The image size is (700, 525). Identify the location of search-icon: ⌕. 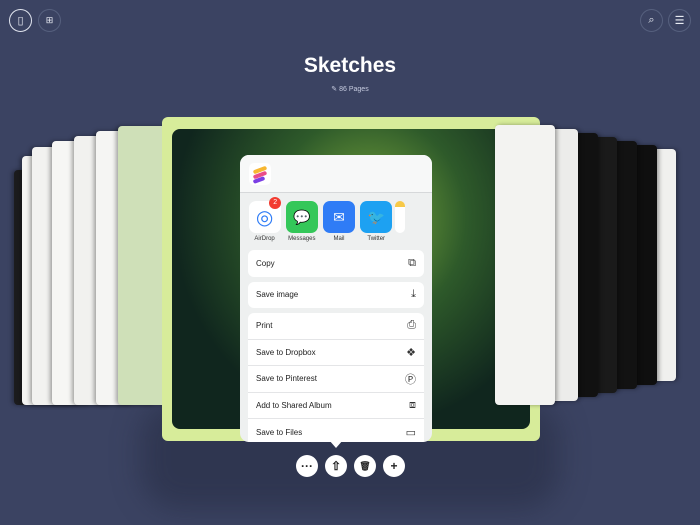
(651, 20).